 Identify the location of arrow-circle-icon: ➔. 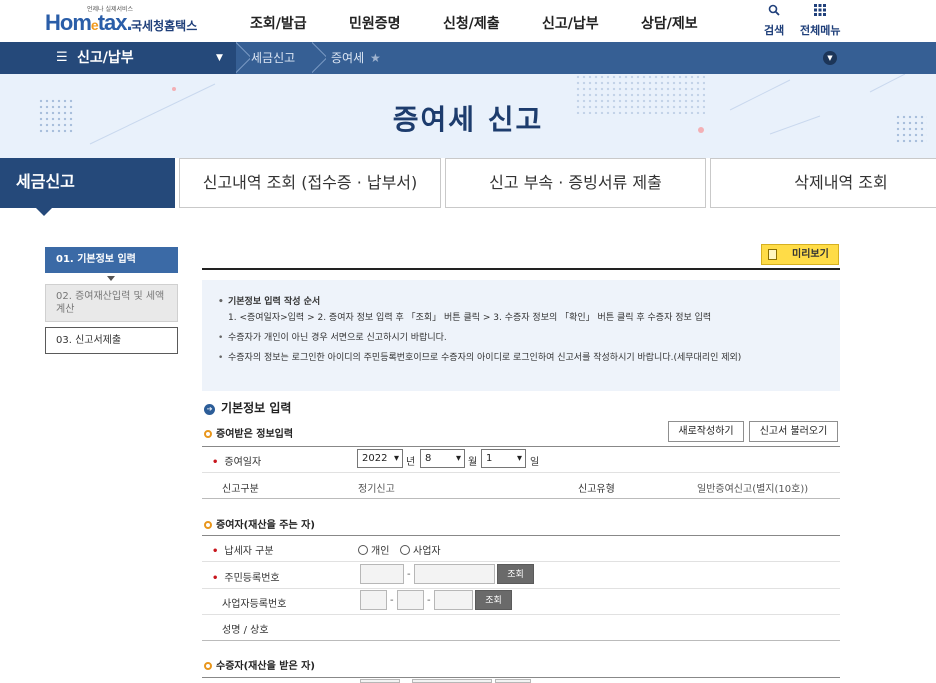
(209, 409).